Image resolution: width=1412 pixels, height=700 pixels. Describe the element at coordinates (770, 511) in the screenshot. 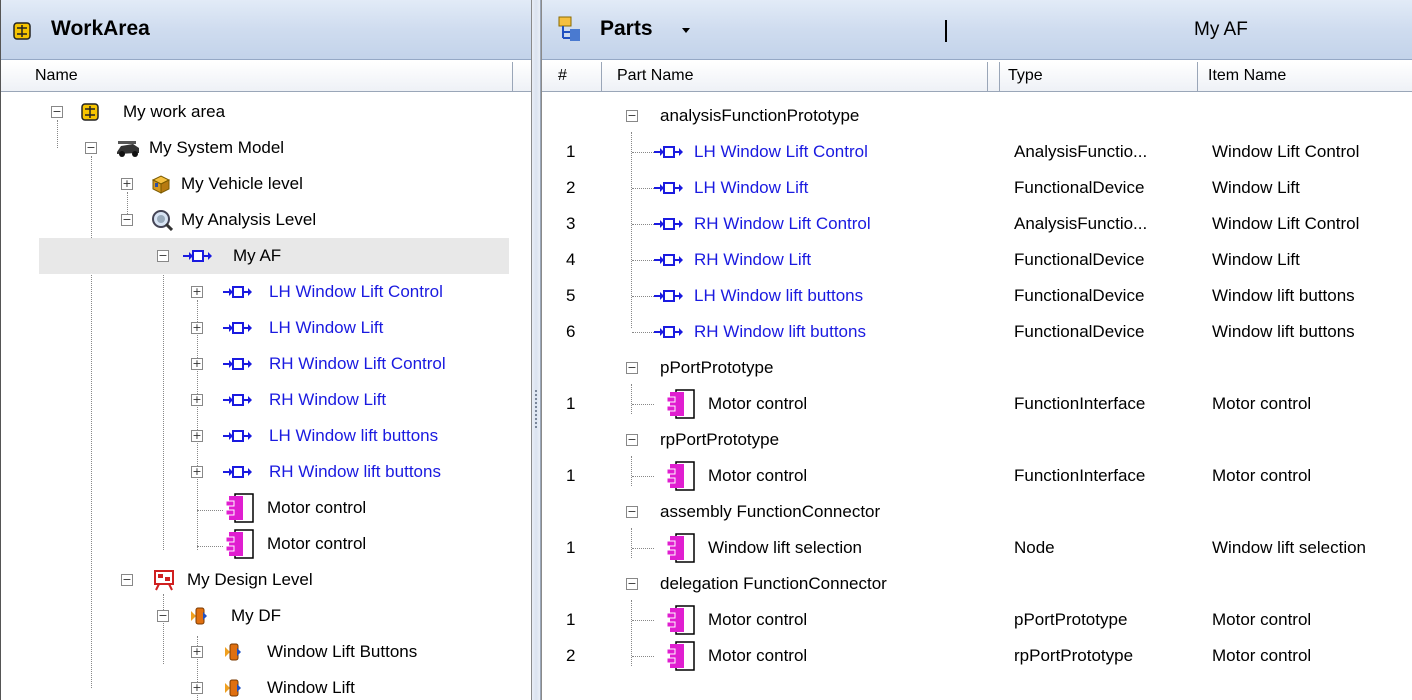

I see `group-label: assembly FunctionConnector` at that location.